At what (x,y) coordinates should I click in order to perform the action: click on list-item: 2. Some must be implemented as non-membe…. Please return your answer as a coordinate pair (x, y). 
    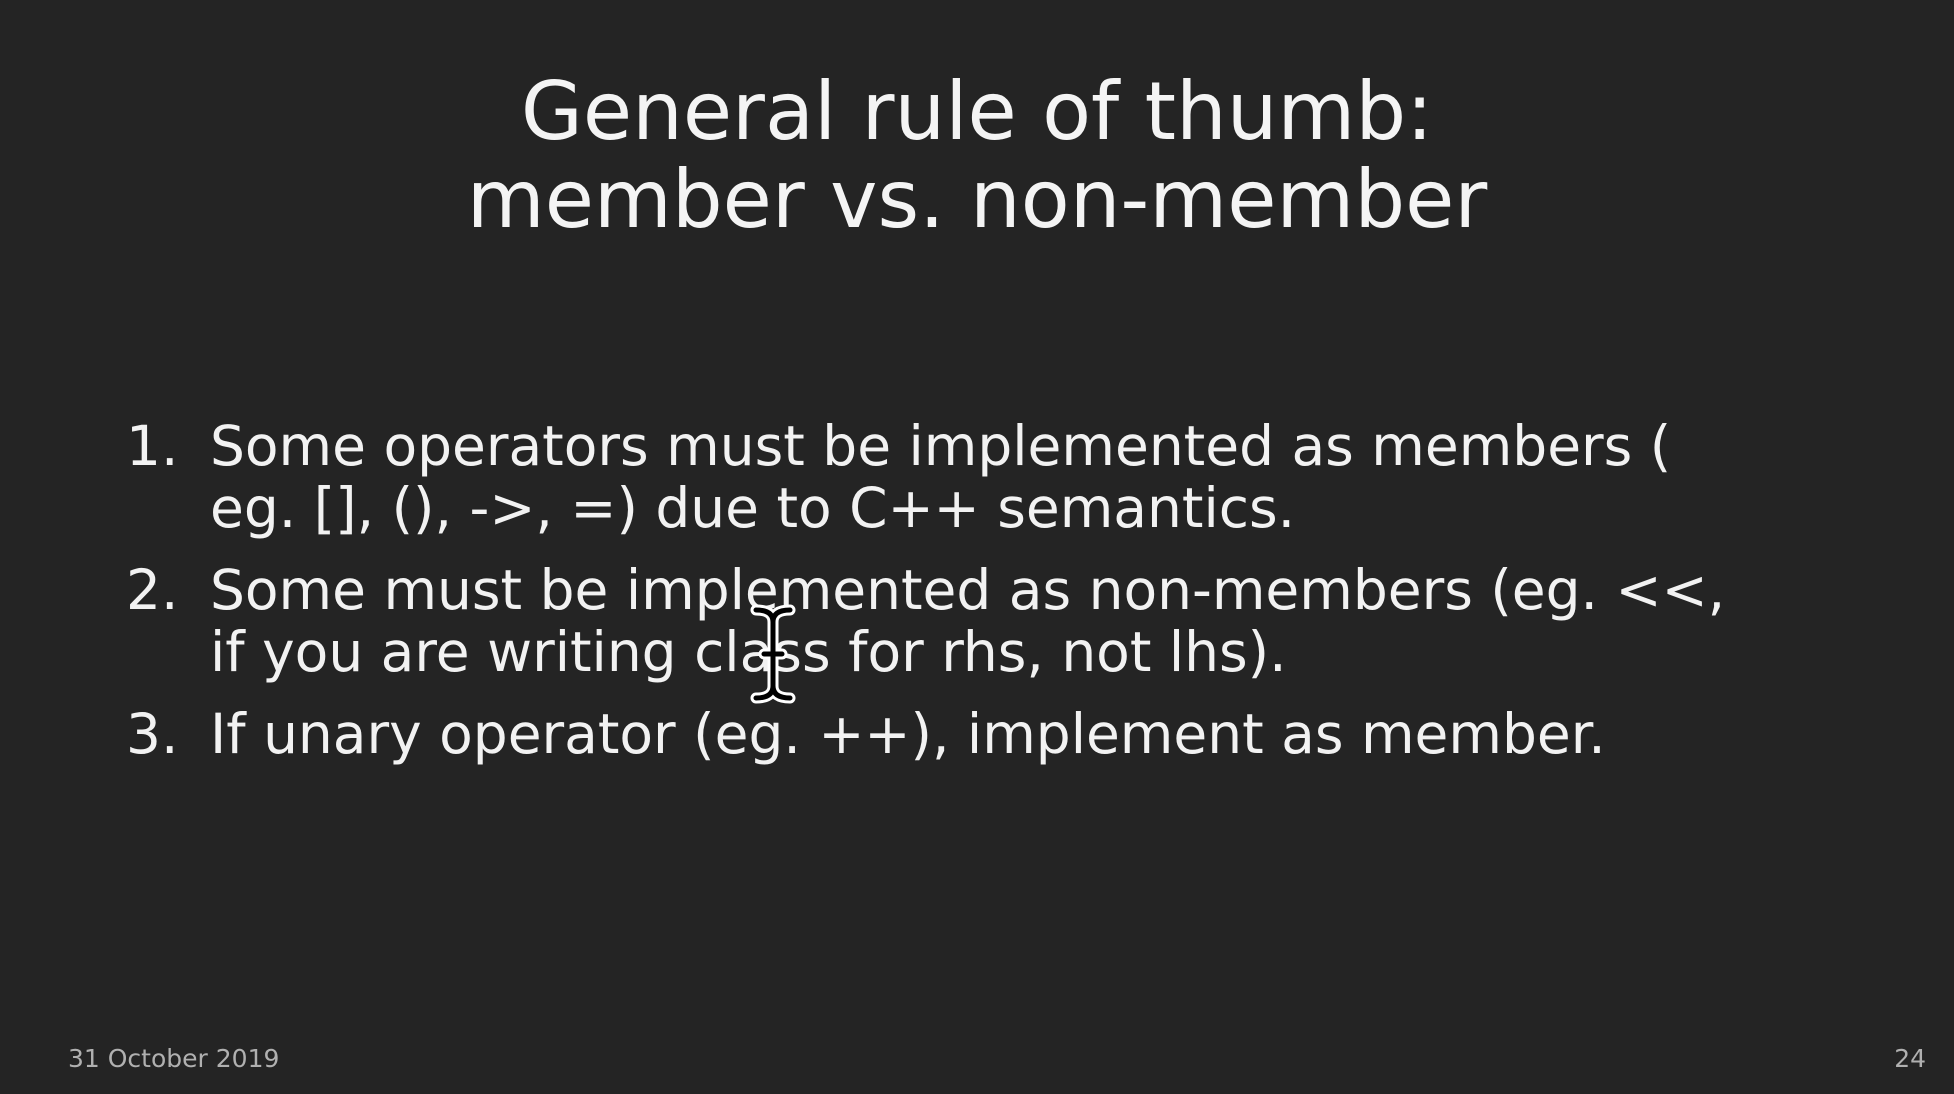
    Looking at the image, I should click on (976, 621).